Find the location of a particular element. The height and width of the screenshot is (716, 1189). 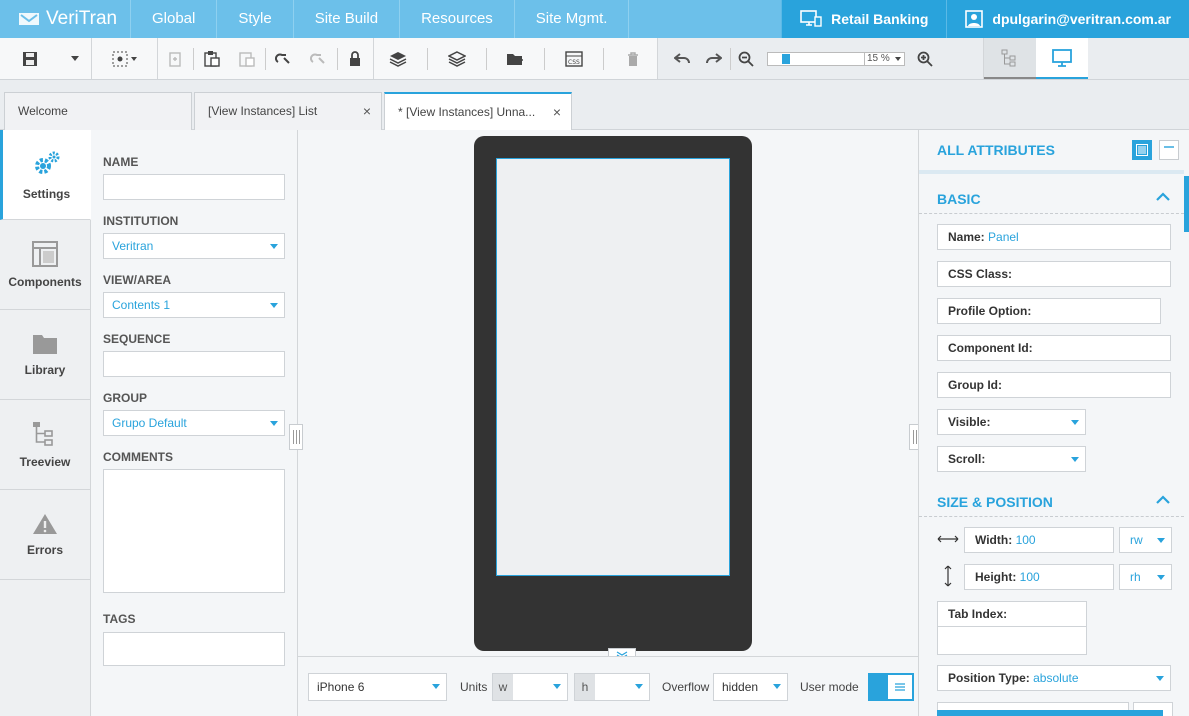

size-position-section-header: SIZE & POSITION is located at coordinates (1051, 501).